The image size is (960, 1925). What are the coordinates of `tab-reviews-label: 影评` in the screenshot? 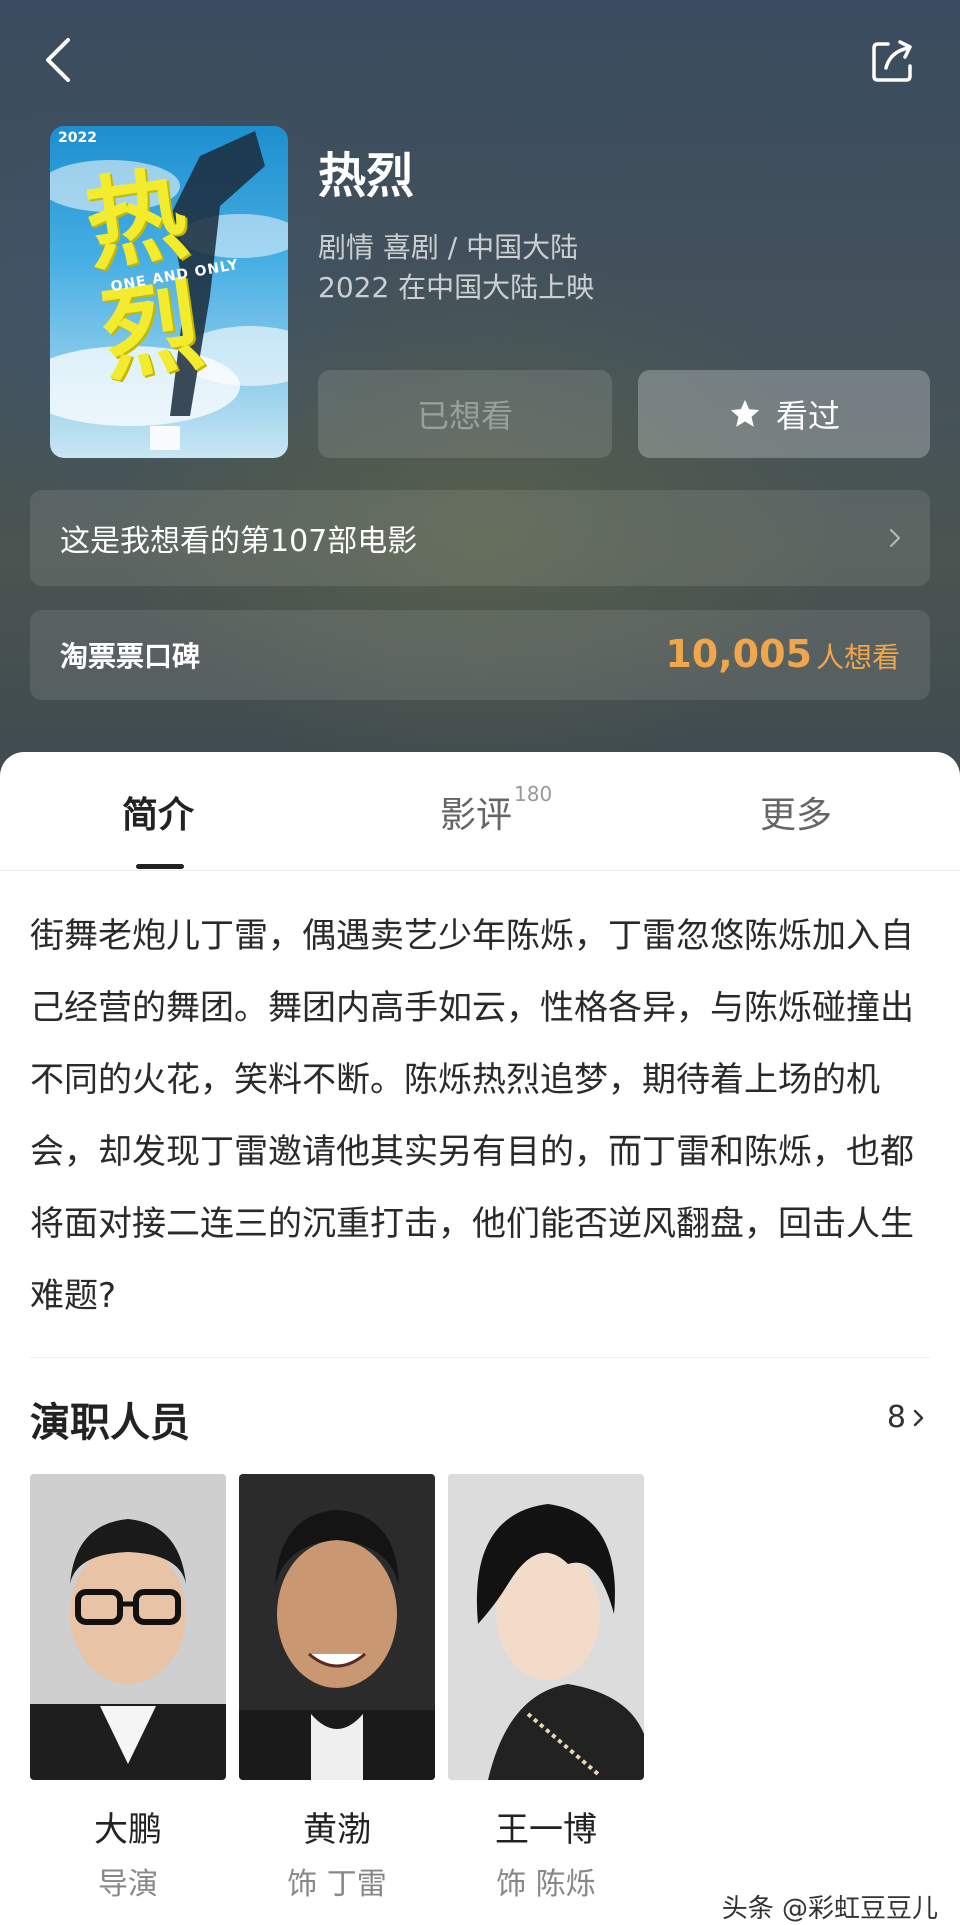 It's located at (476, 815).